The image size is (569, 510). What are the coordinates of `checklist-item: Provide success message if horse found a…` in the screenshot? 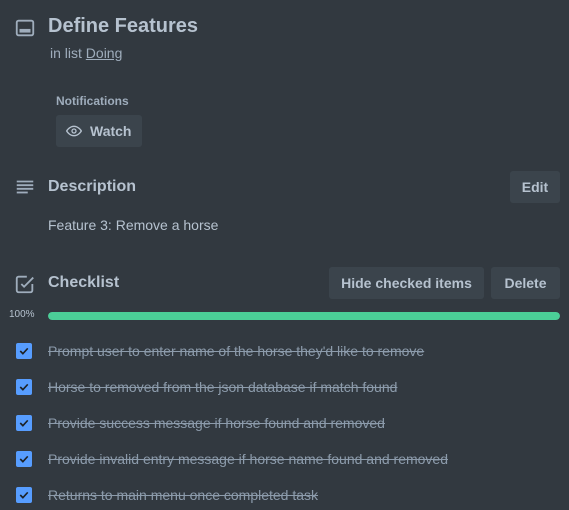 It's located at (284, 424).